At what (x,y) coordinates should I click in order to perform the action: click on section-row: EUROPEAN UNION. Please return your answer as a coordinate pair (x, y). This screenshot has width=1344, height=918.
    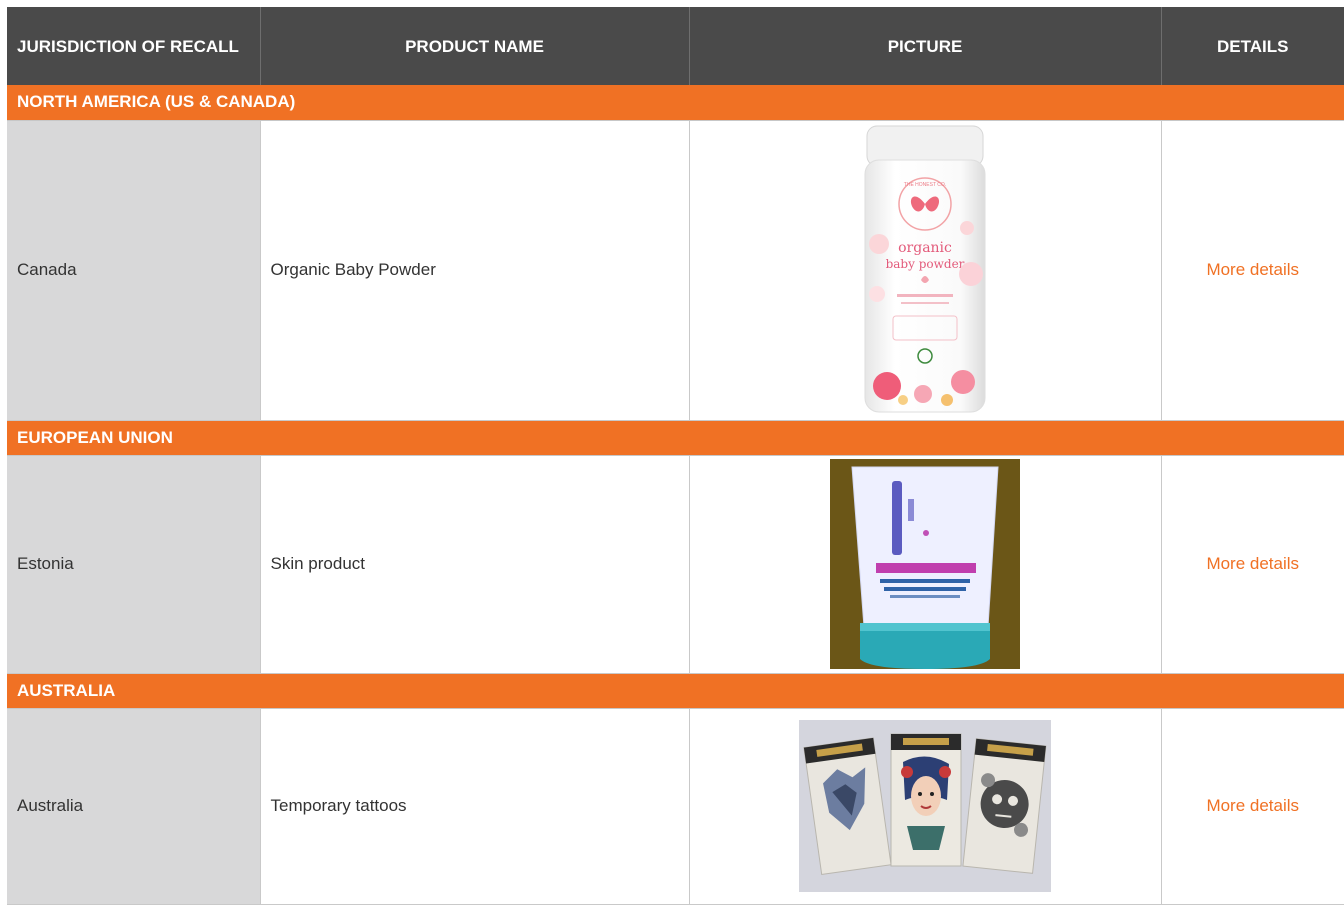
    Looking at the image, I should click on (675, 438).